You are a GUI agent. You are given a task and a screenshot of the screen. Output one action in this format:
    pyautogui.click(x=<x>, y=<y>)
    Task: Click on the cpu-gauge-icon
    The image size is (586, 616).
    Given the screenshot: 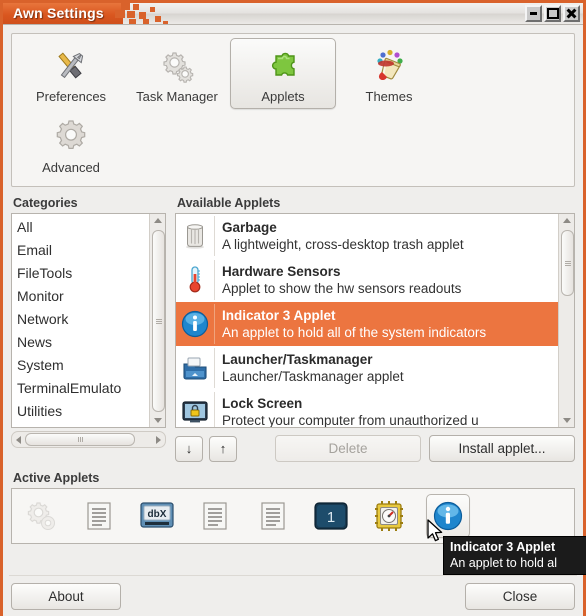 What is the action you would take?
    pyautogui.click(x=389, y=516)
    